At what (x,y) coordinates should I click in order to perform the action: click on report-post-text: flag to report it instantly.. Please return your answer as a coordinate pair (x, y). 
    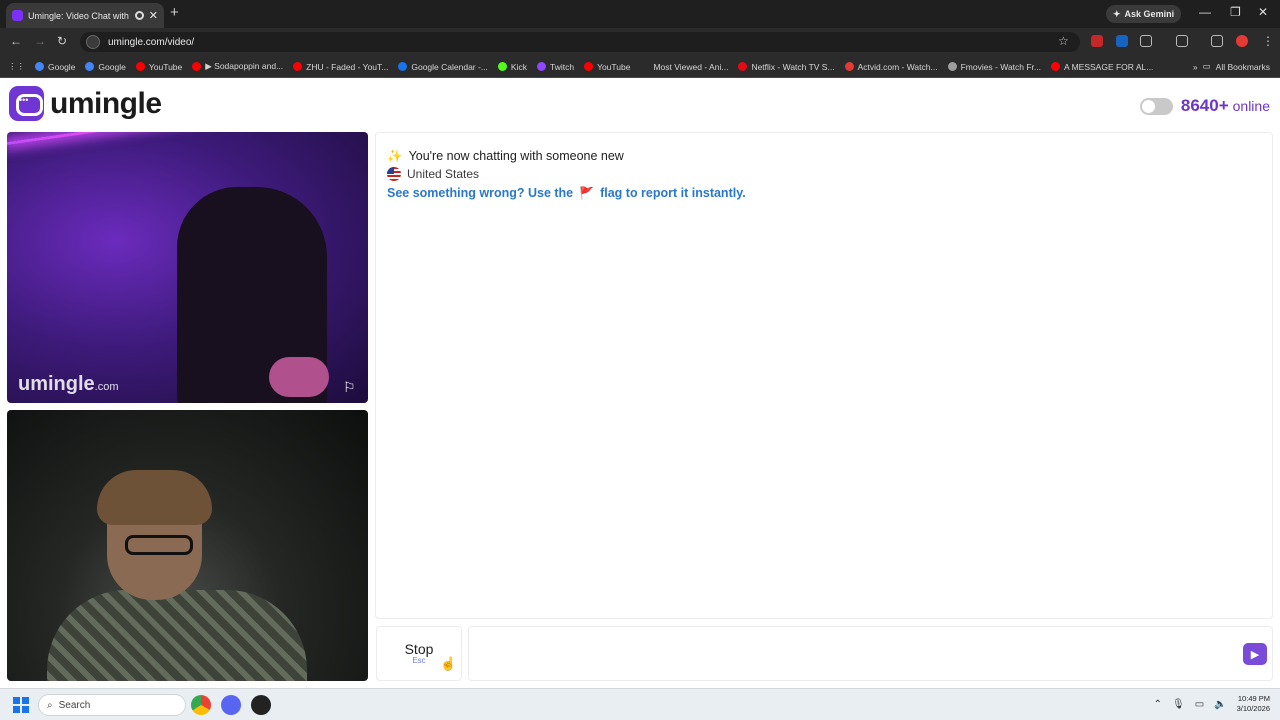
    Looking at the image, I should click on (673, 192).